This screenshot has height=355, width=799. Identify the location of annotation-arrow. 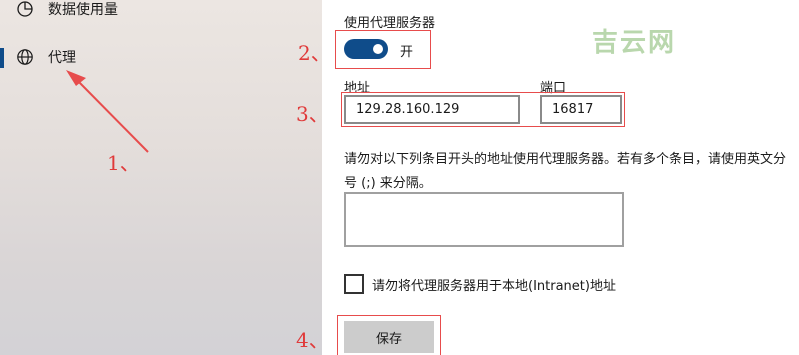
(107, 111).